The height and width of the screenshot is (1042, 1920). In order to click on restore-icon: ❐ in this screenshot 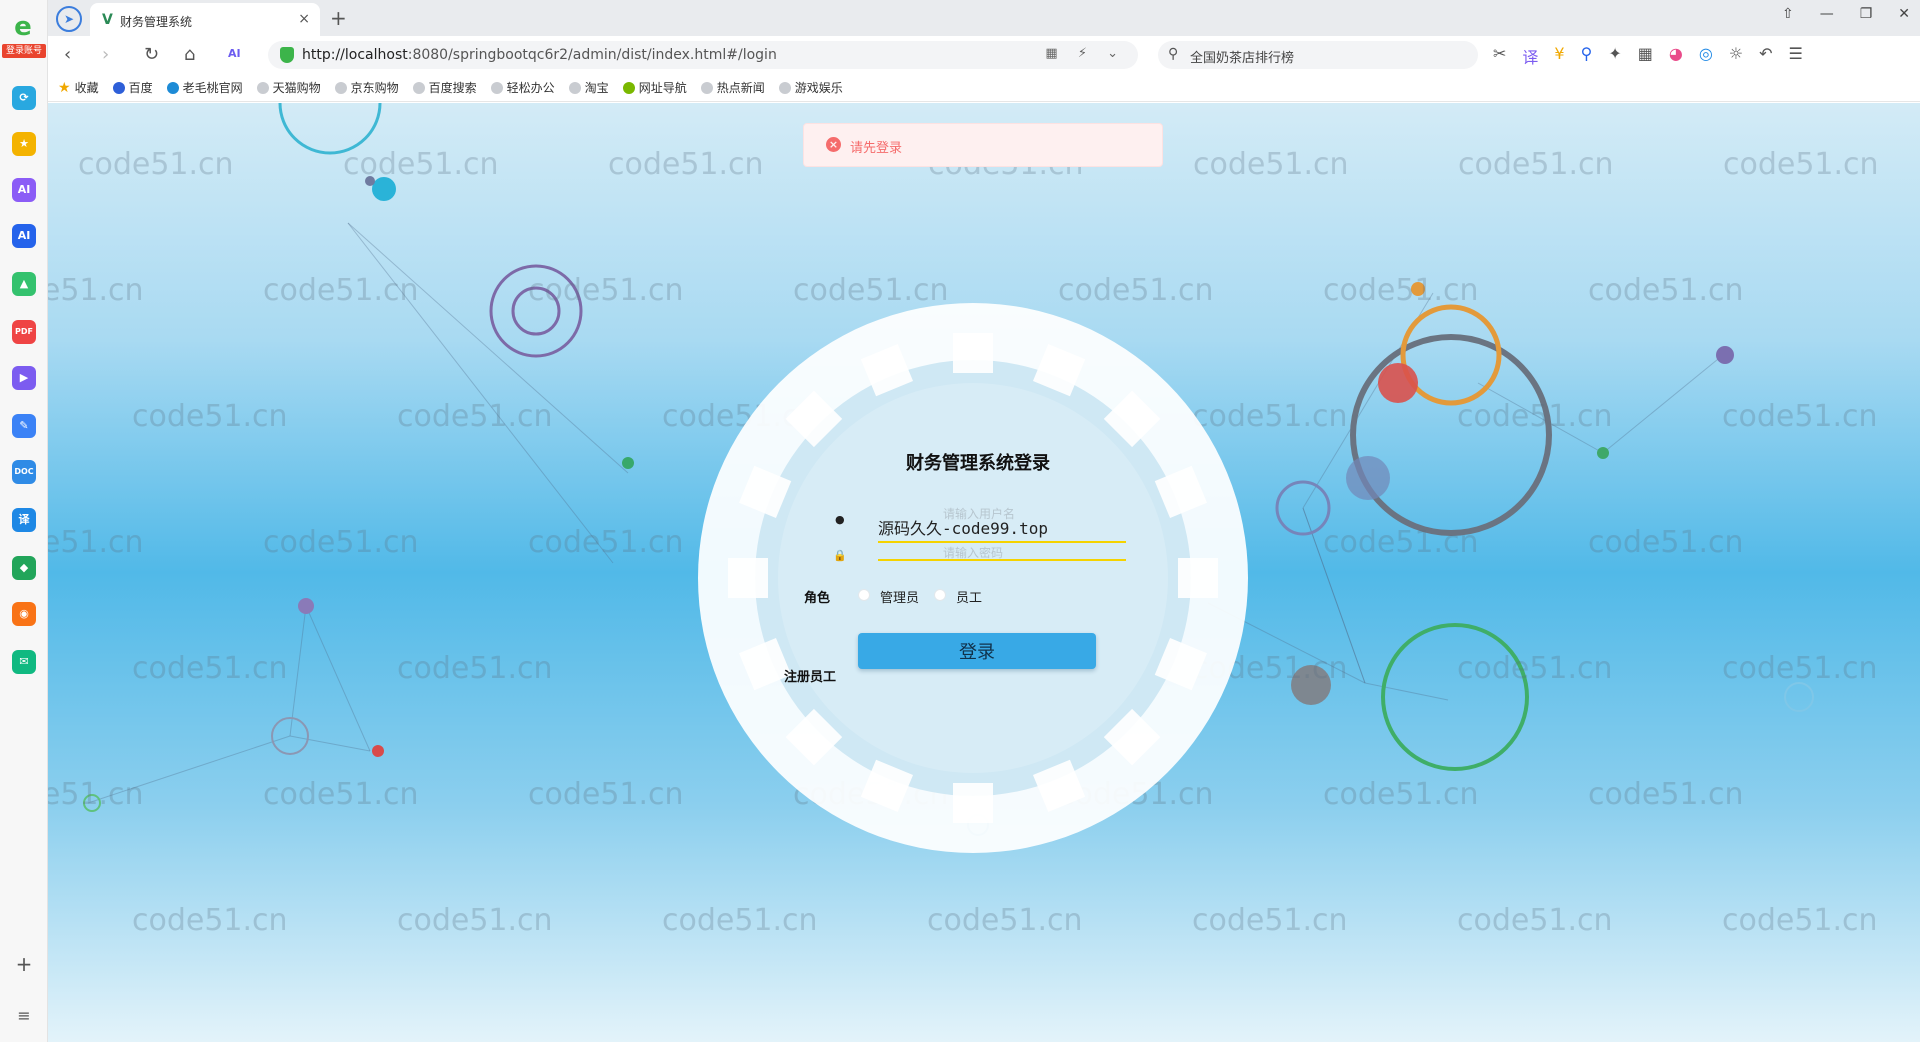, I will do `click(1866, 14)`.